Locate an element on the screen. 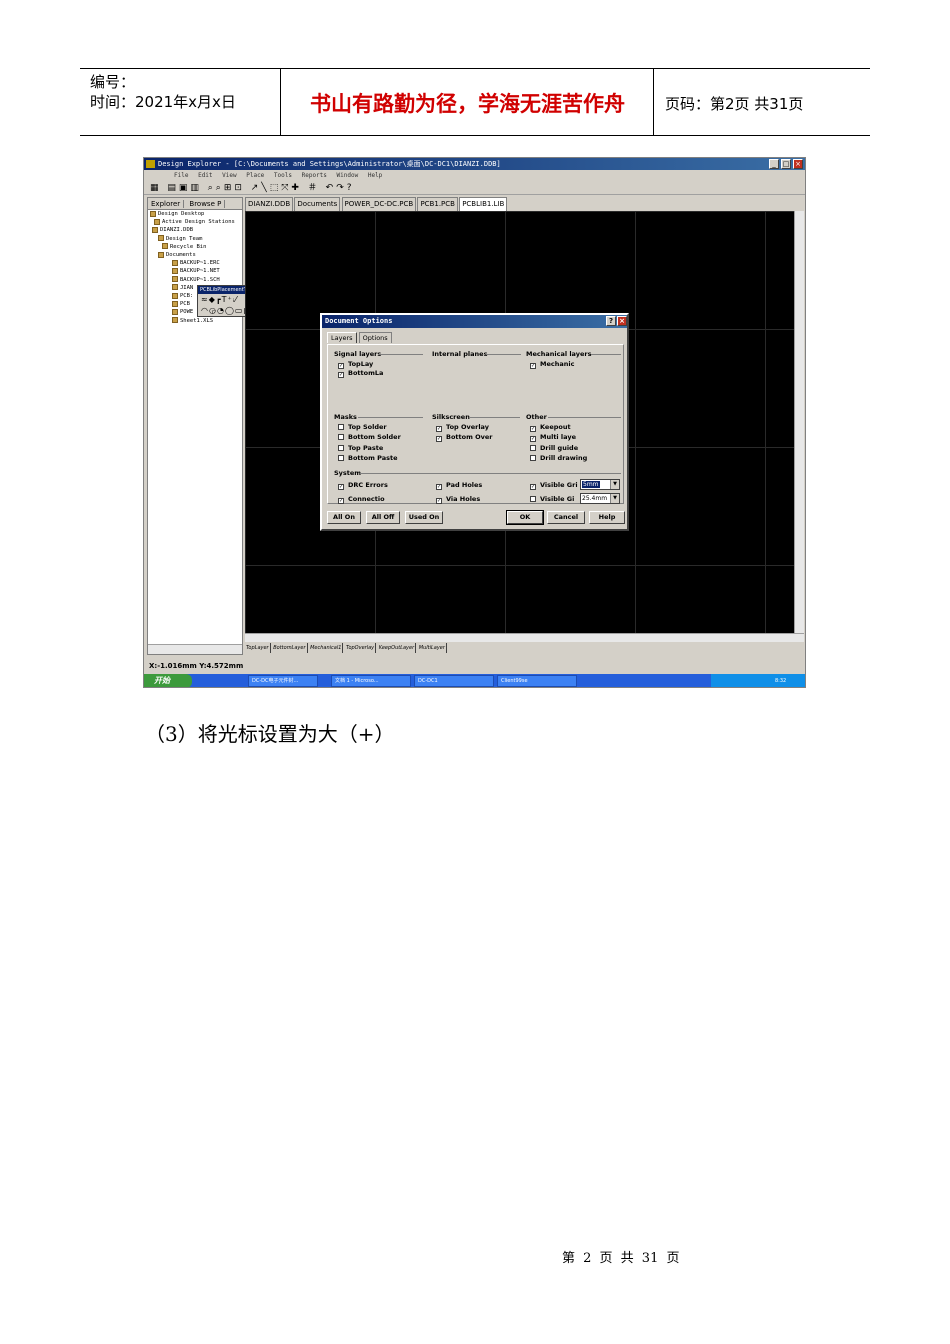 The image size is (950, 1344). tab-options: Options is located at coordinates (375, 337).